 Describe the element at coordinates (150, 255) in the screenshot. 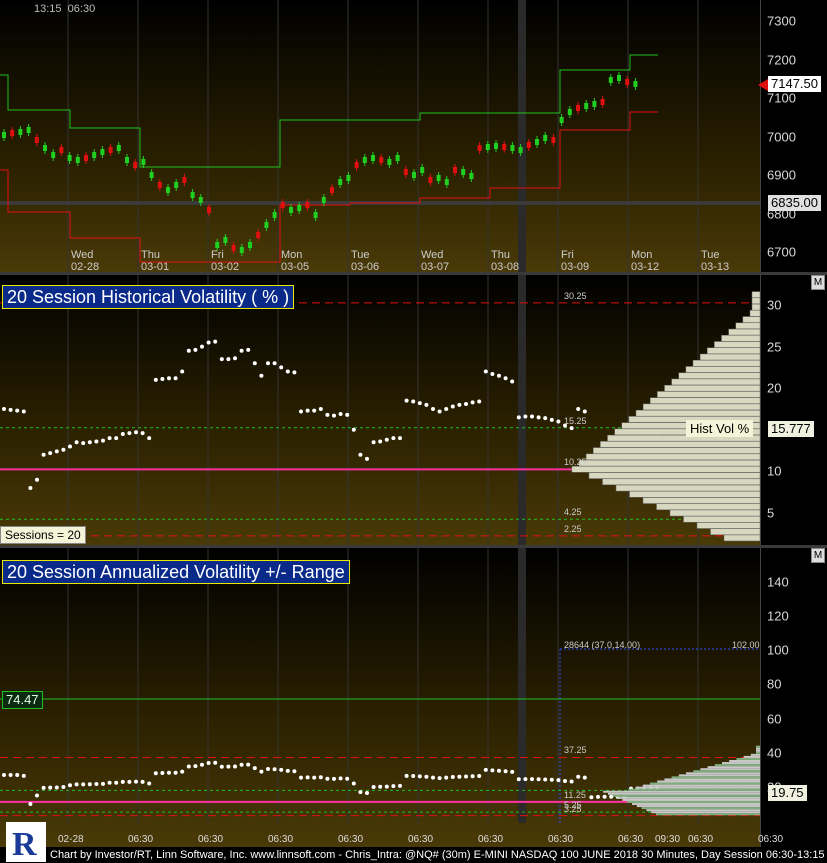

I see `day-name-label: Thu` at that location.